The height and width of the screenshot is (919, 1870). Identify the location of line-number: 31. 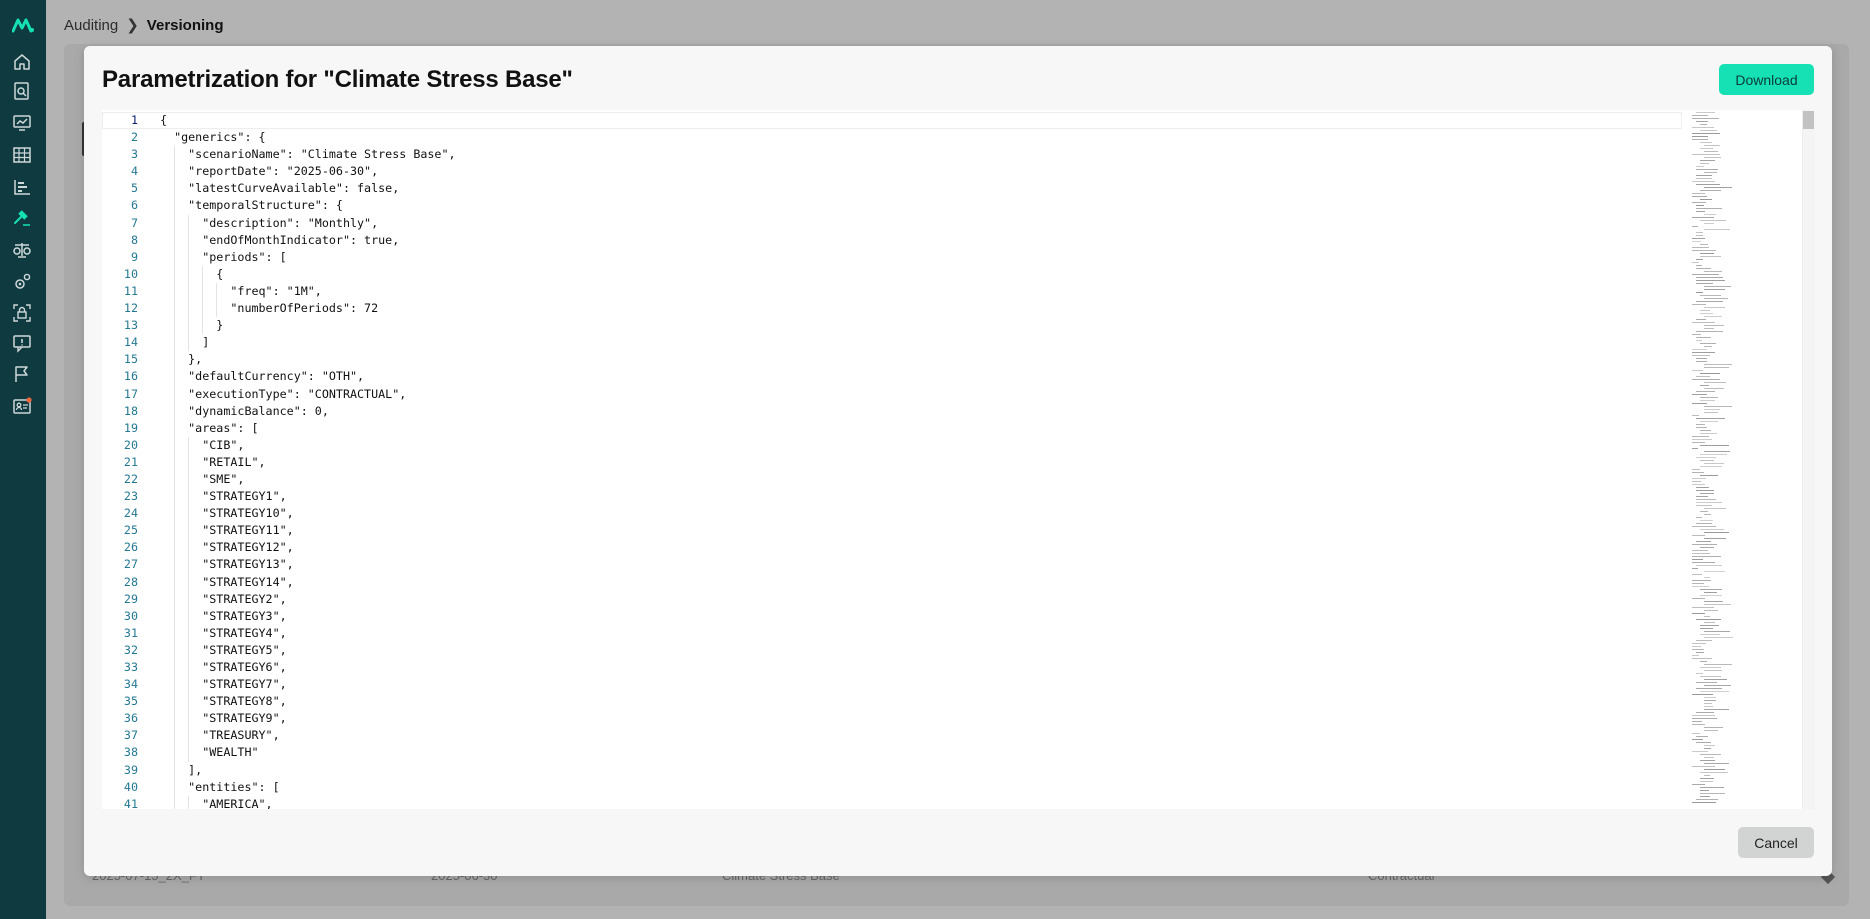
(130, 632).